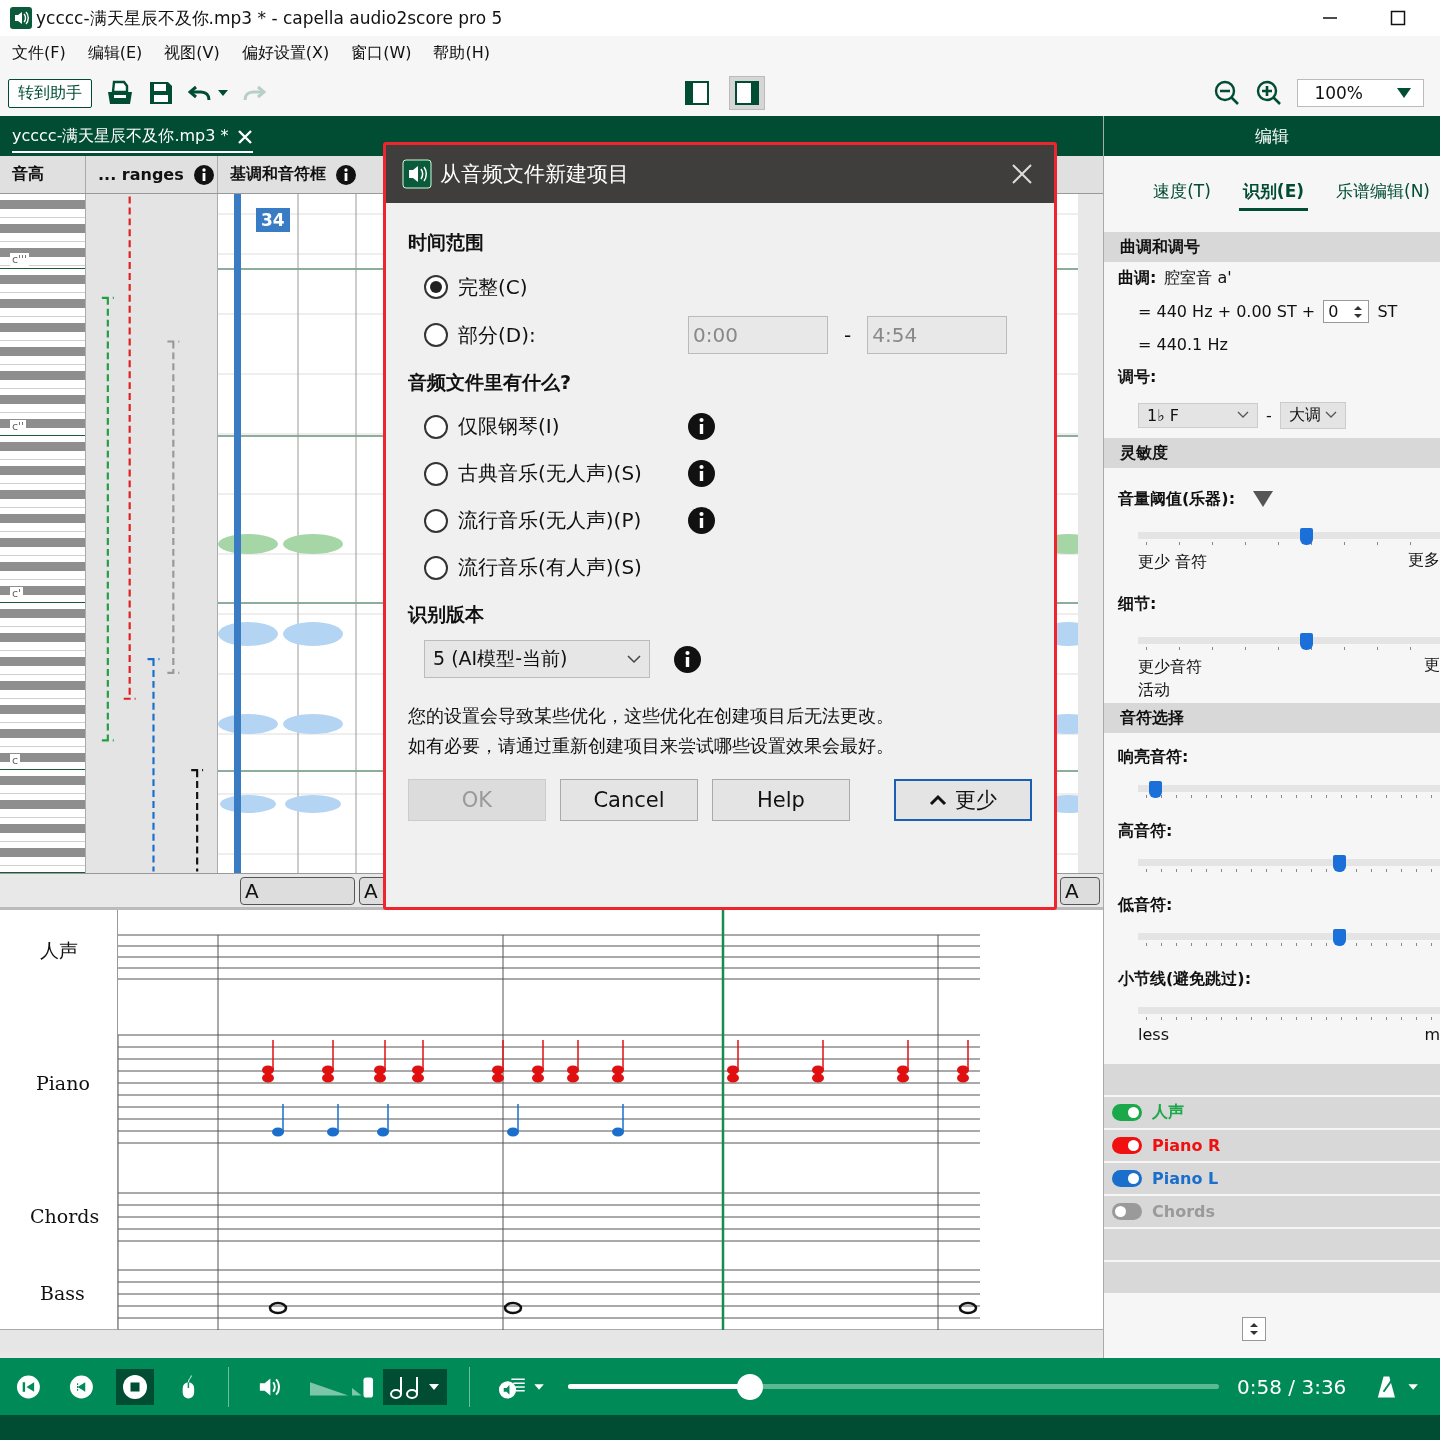  Describe the element at coordinates (446, 614) in the screenshot. I see `section-heading: 识别版本` at that location.